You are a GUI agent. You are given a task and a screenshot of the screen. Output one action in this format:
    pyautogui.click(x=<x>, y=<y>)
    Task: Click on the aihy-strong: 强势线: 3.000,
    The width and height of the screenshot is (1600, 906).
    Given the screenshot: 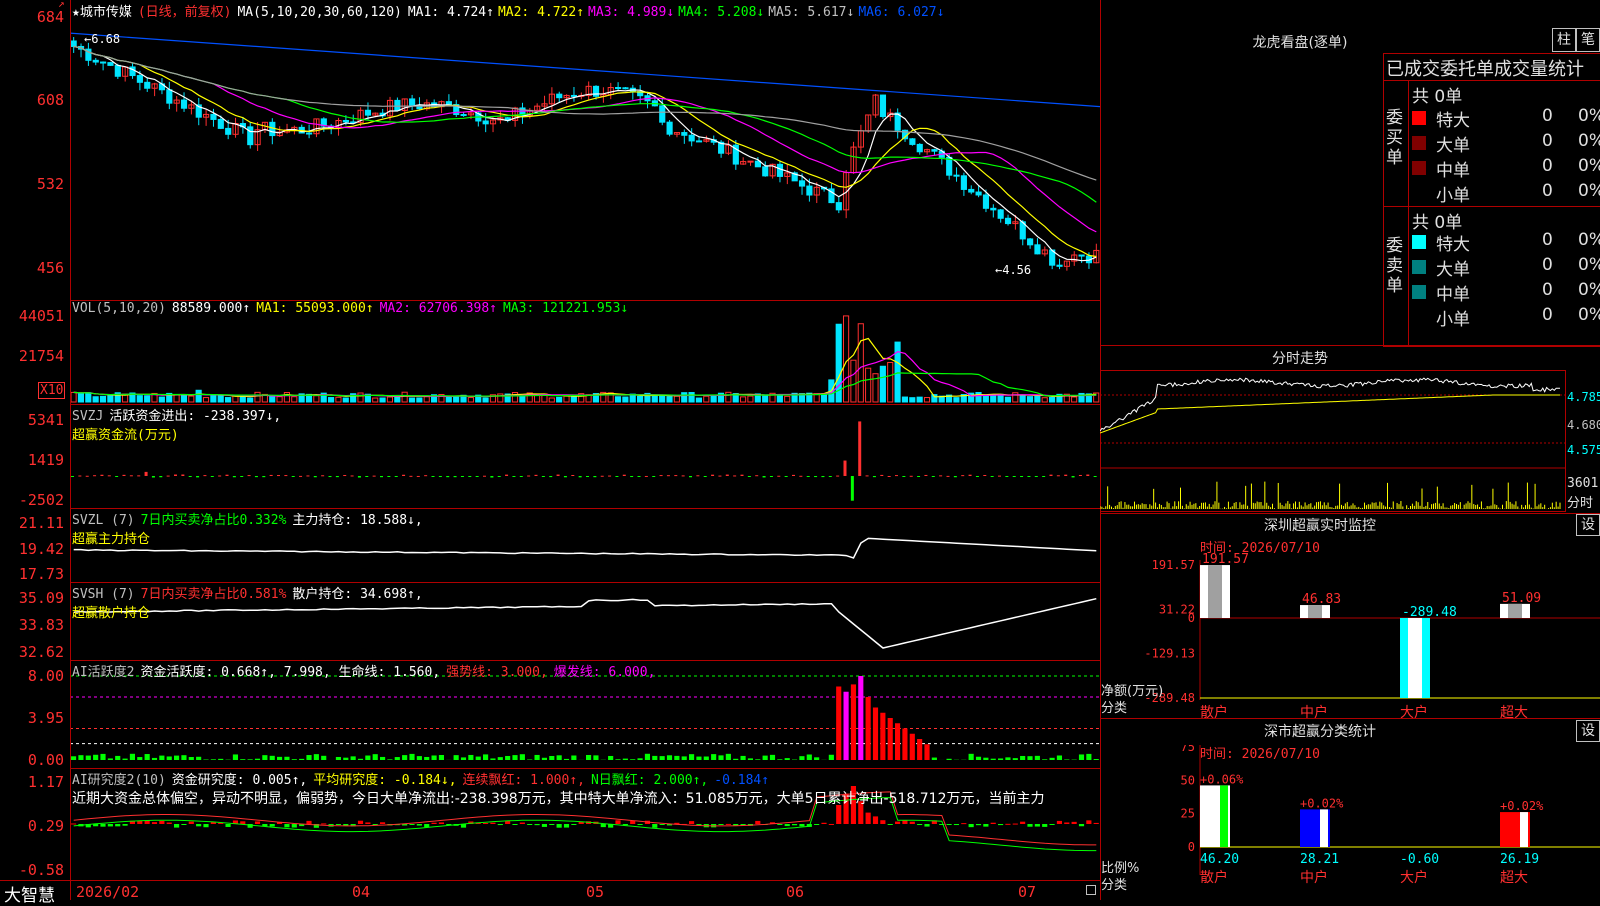 What is the action you would take?
    pyautogui.click(x=497, y=672)
    